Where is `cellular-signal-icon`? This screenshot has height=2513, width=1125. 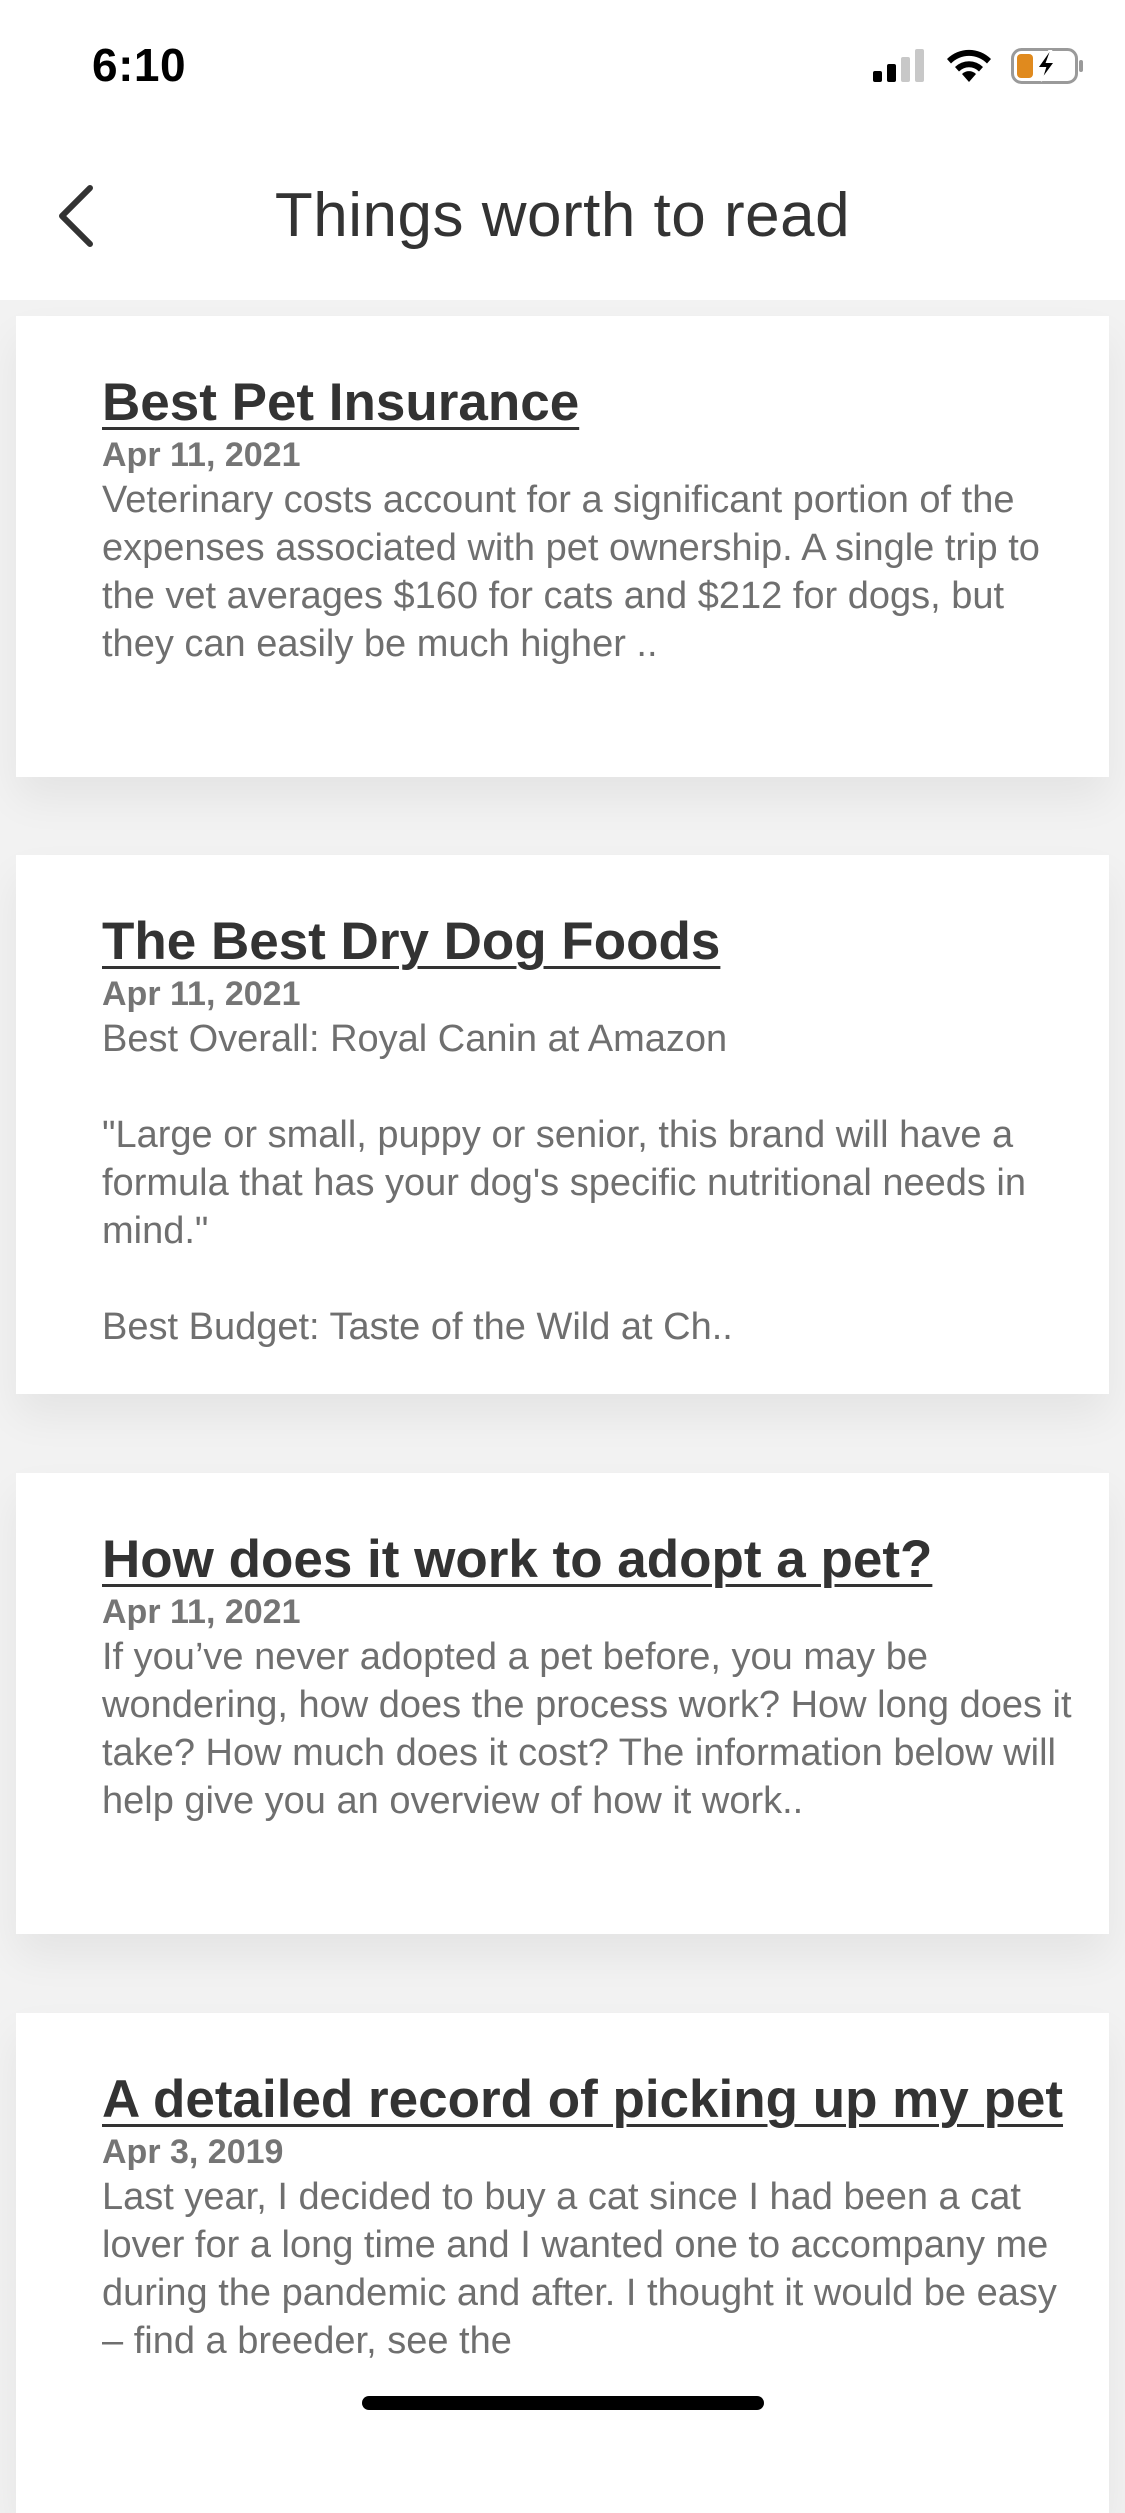
cellular-signal-icon is located at coordinates (900, 68).